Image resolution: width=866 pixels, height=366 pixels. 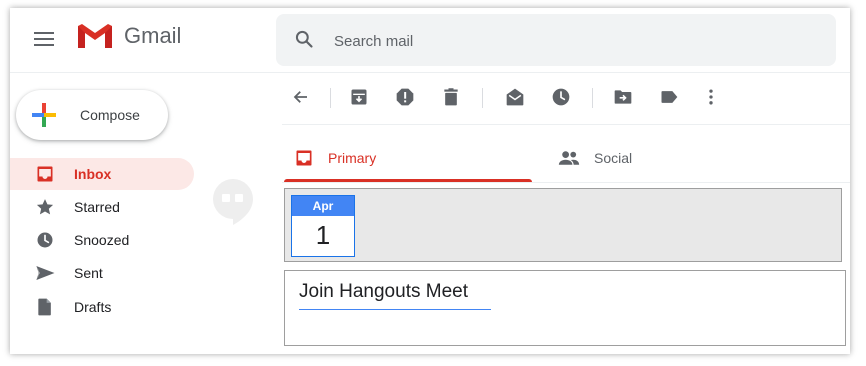 What do you see at coordinates (566, 124) in the screenshot?
I see `toolbar-bottom-divider` at bounding box center [566, 124].